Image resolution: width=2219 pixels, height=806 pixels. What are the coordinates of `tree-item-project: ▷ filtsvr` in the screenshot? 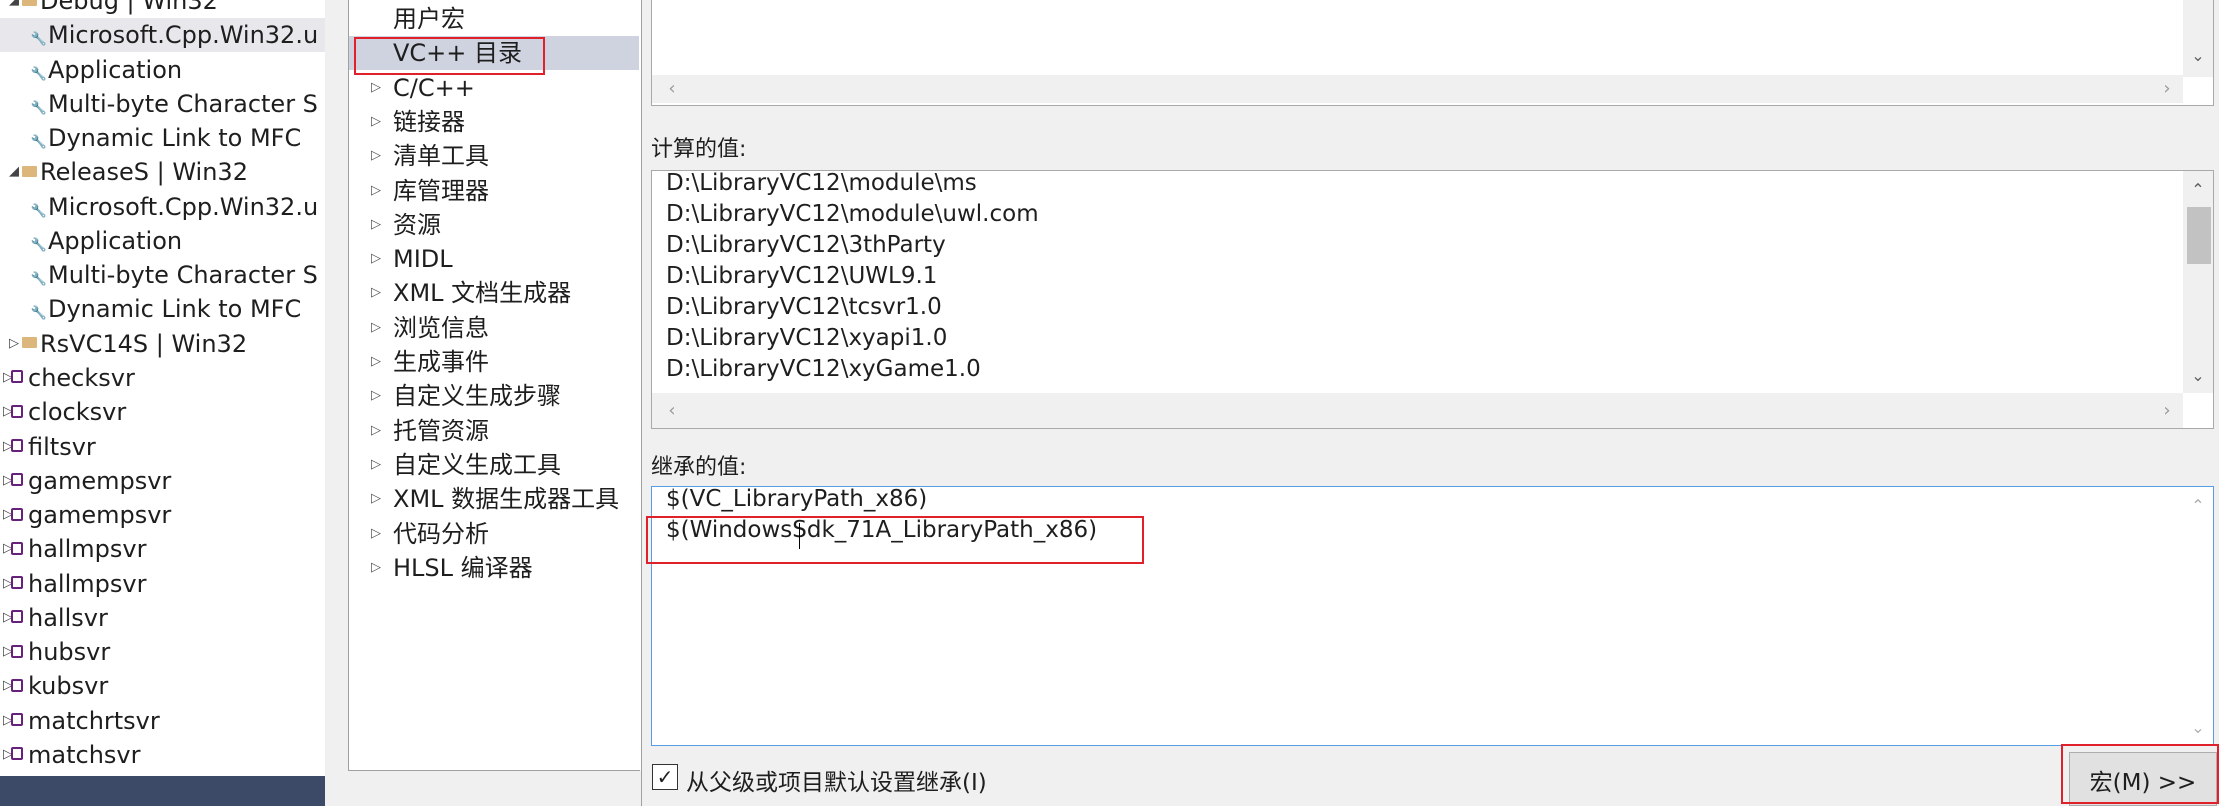 It's located at (162, 447).